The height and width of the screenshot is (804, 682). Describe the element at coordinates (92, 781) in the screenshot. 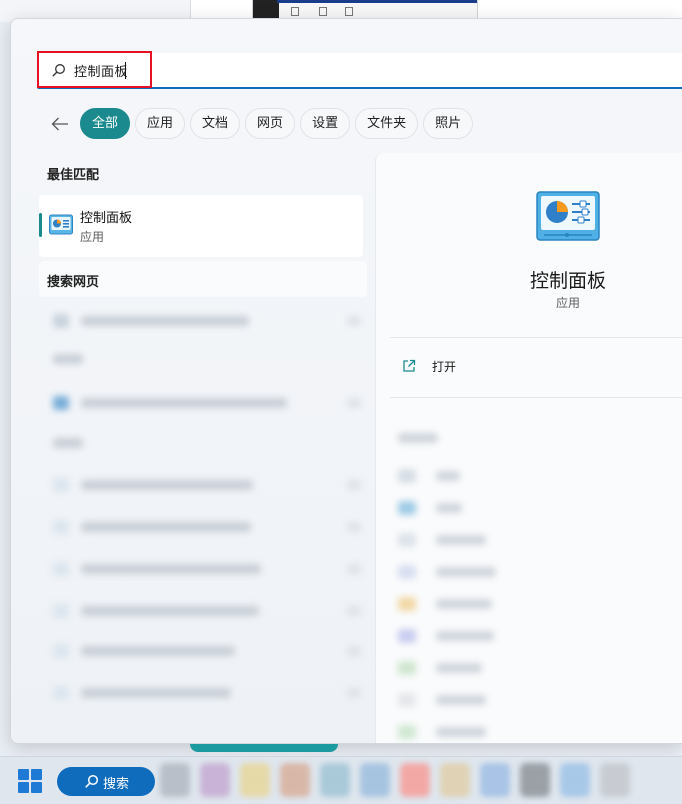

I see `search-icon` at that location.